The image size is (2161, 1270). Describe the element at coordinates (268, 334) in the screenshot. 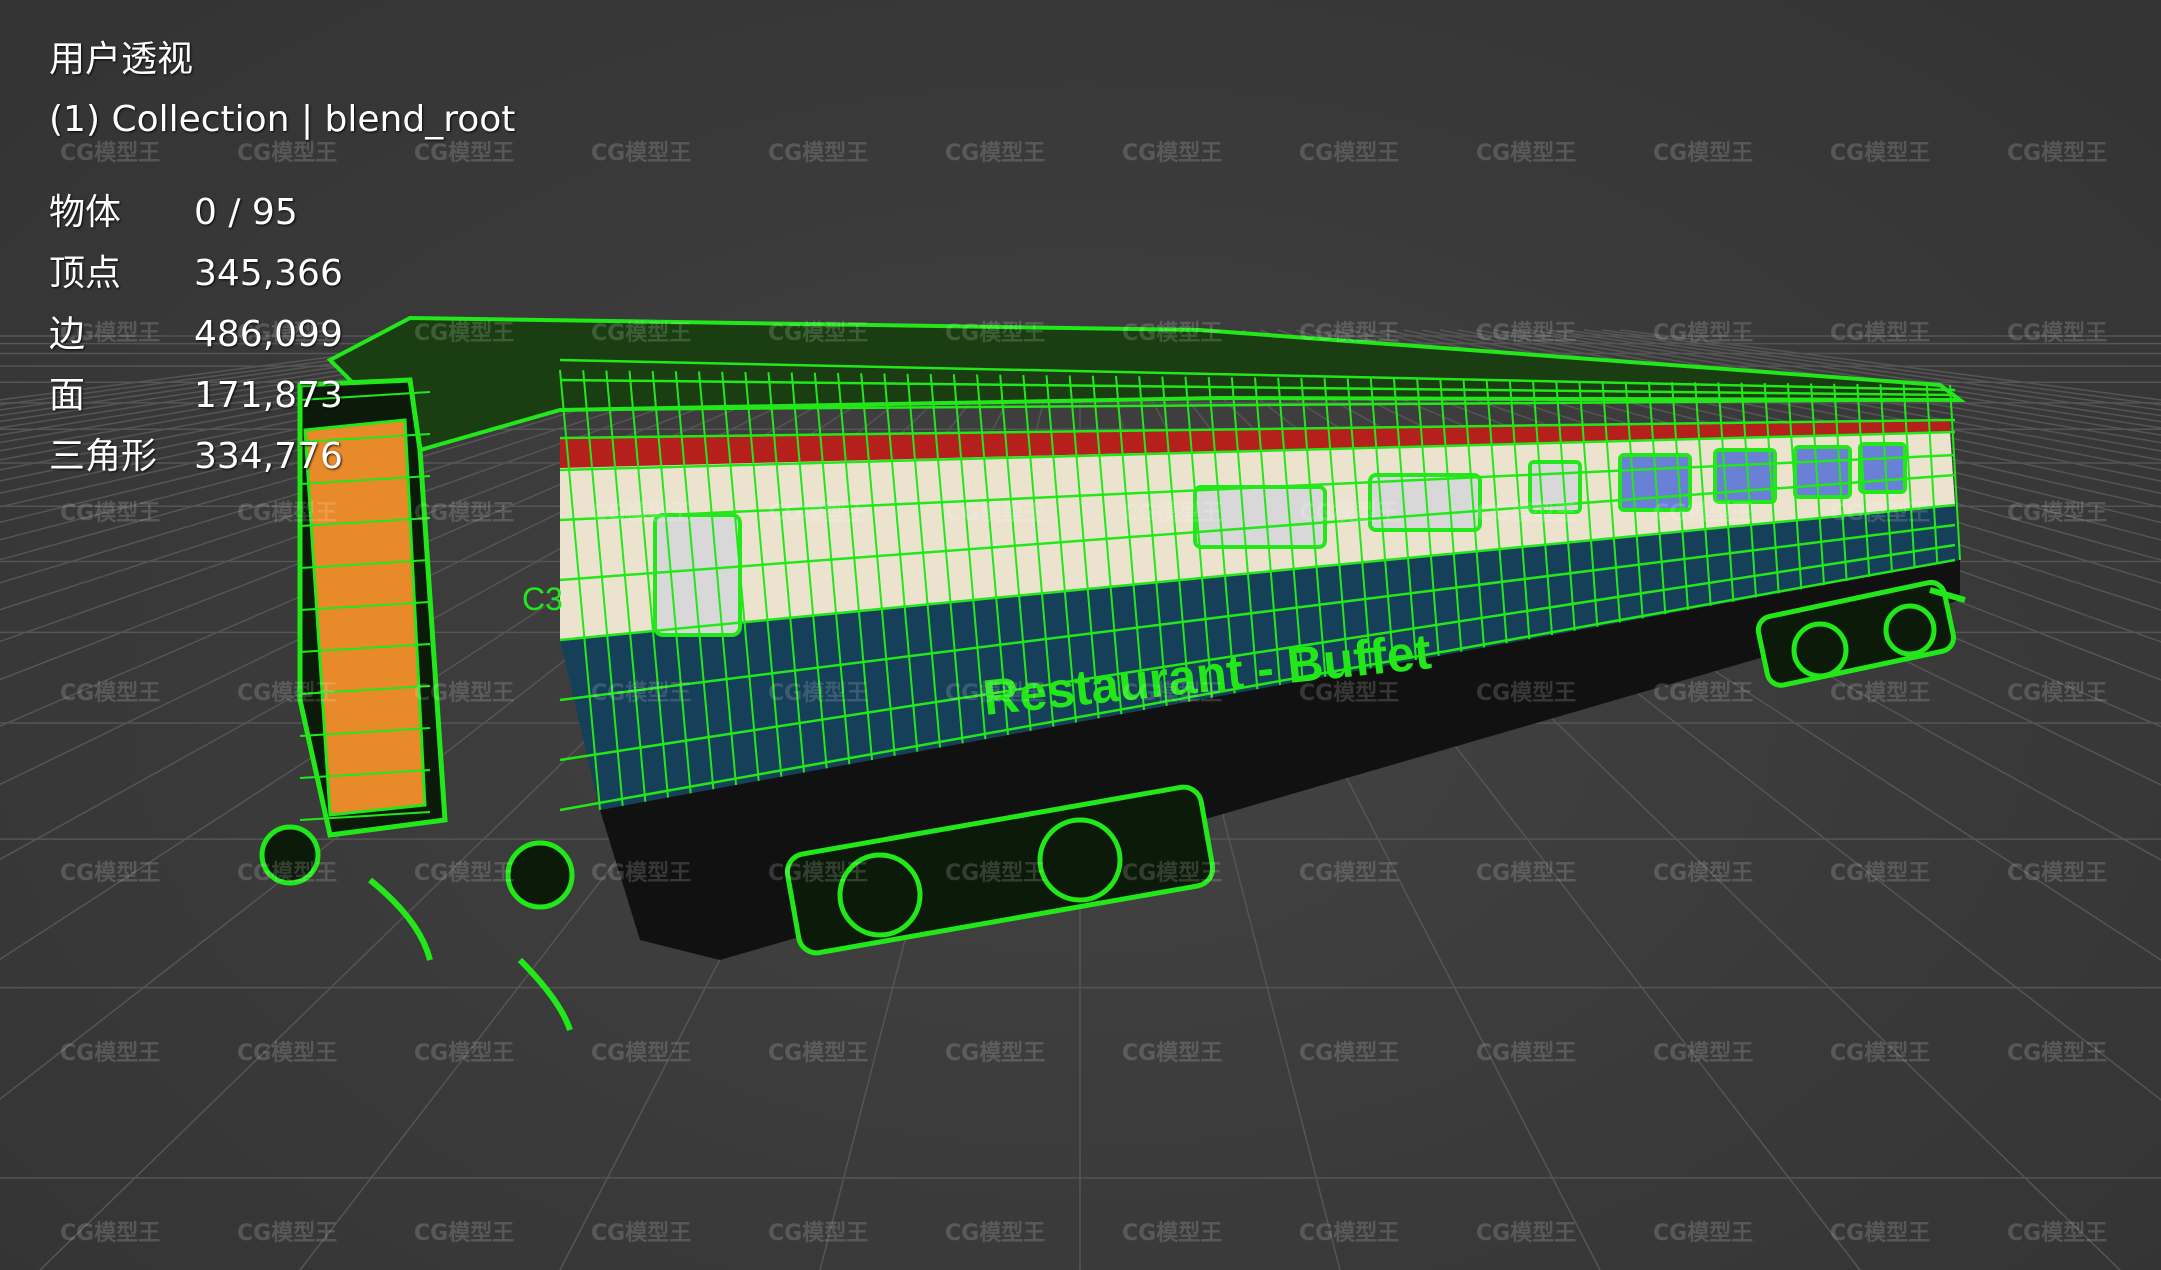

I see `stat-value: 486,099` at that location.